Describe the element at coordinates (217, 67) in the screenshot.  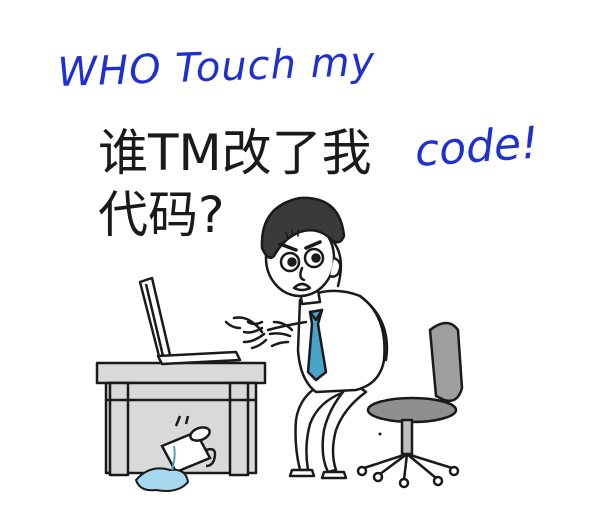
I see `caption-english-line1: WHO Touch my` at that location.